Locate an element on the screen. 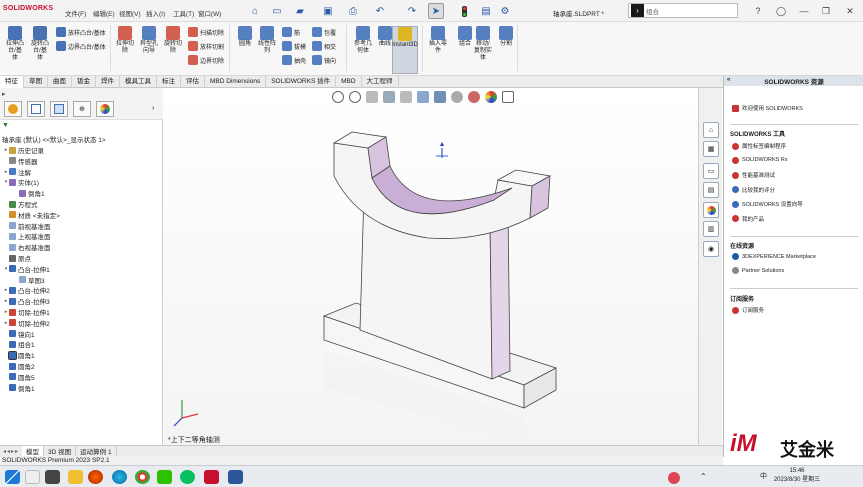 This screenshot has height=487, width=863. boundary-cut-button: 边界切除 is located at coordinates (206, 60).